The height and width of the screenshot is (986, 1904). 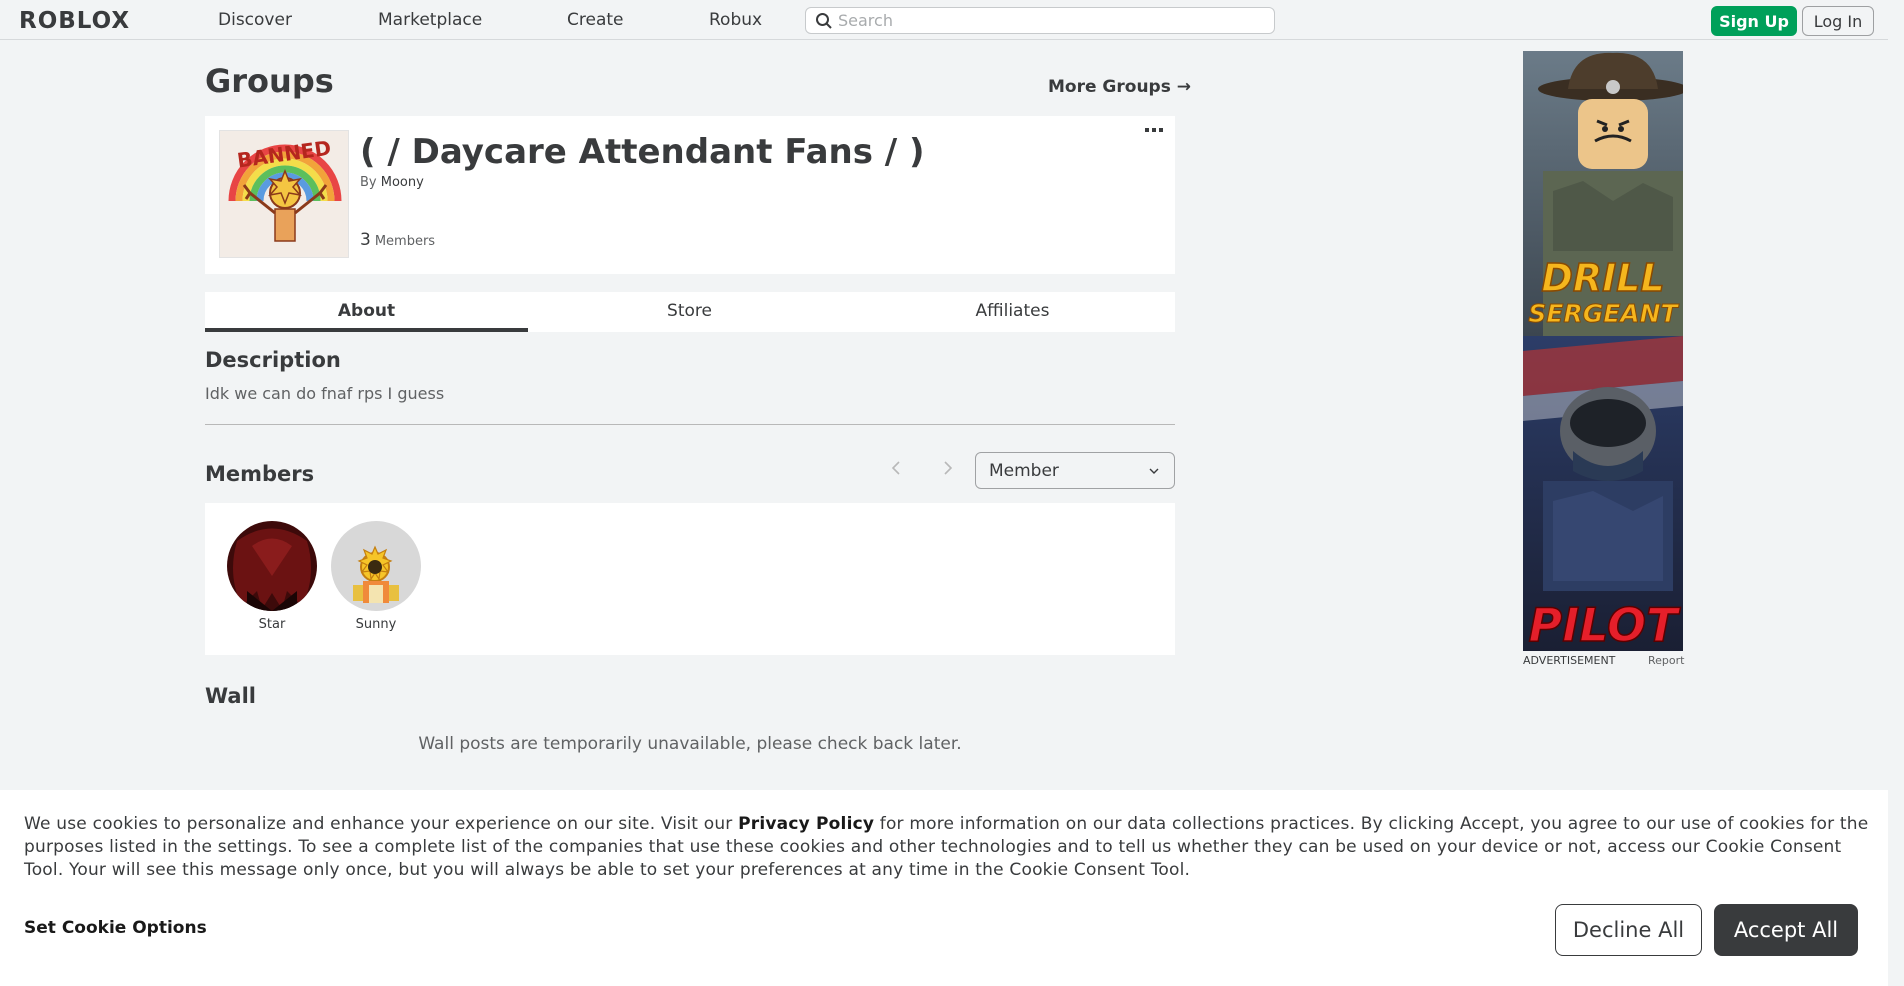 I want to click on ad-report-link: Report, so click(x=1666, y=660).